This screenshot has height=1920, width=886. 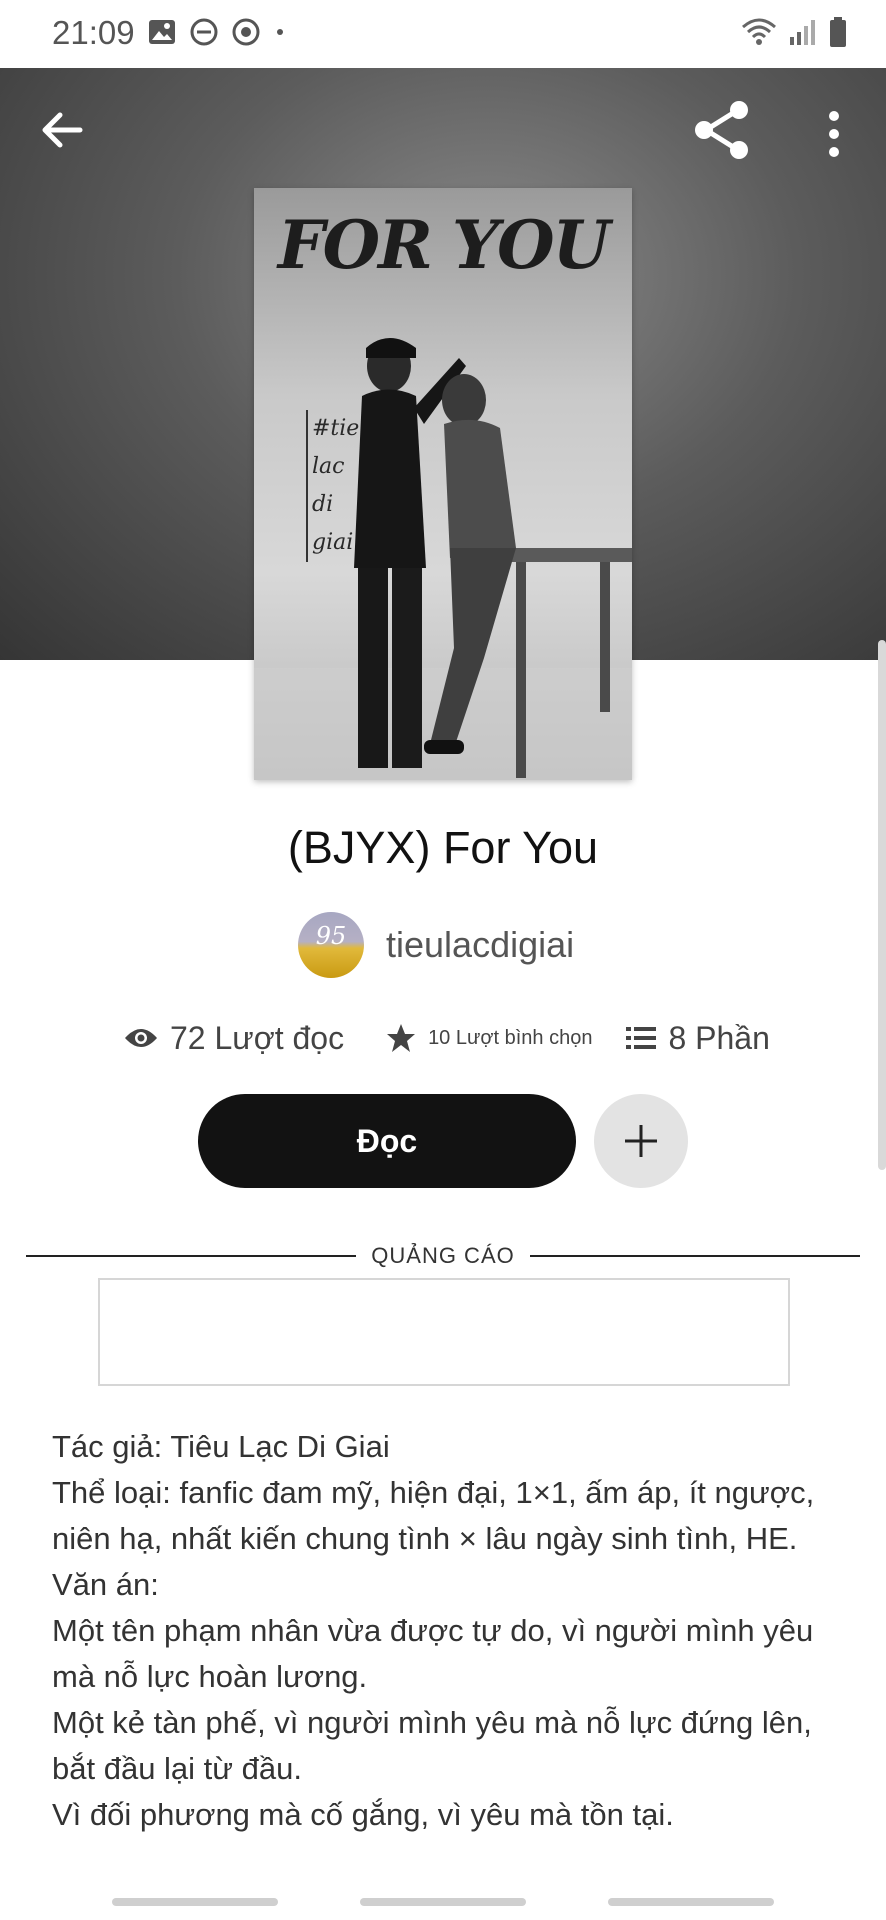 I want to click on signal-icon, so click(x=802, y=32).